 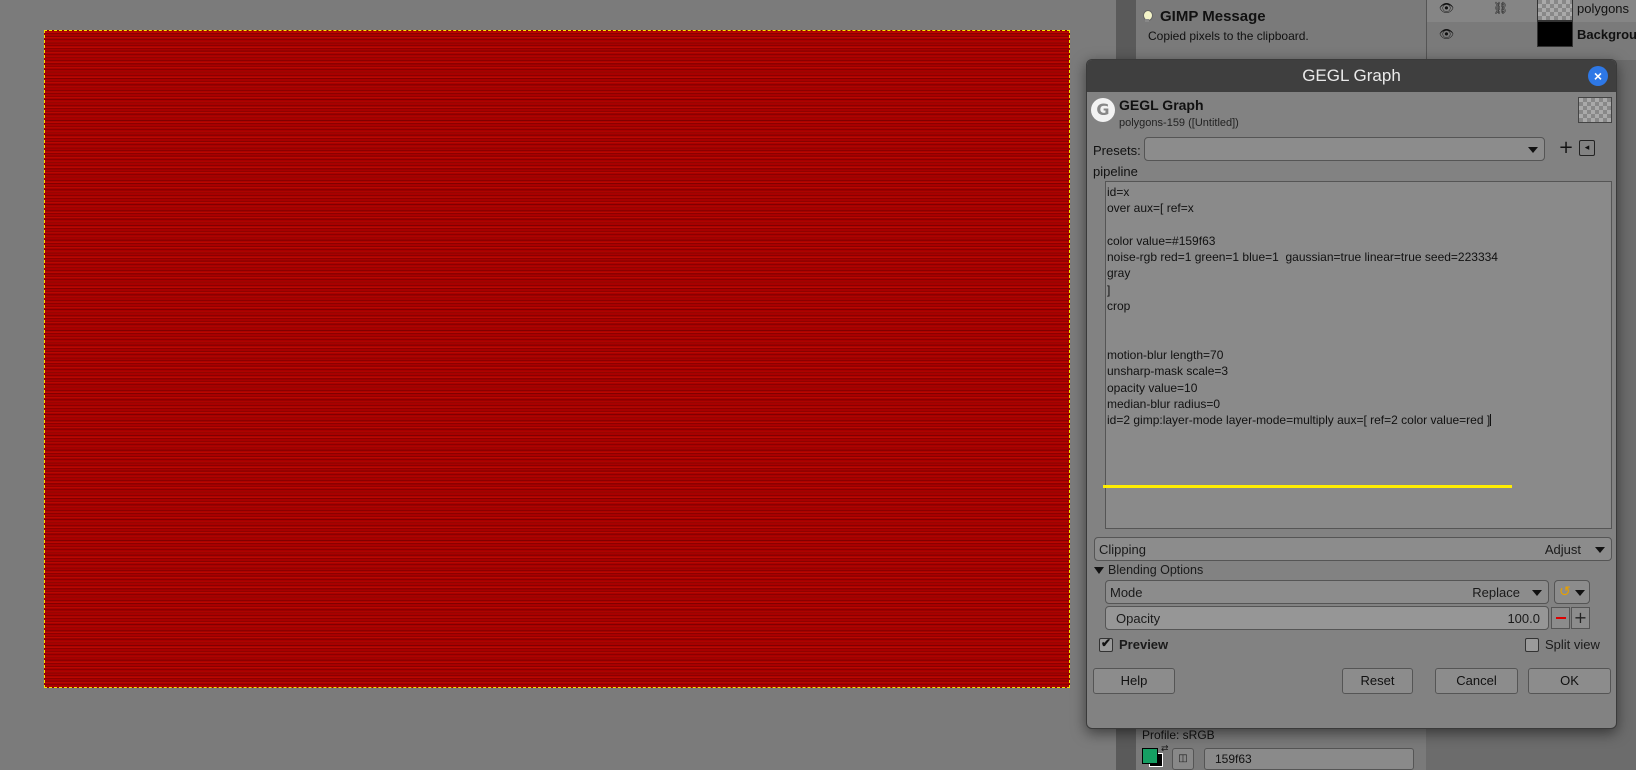 I want to click on pipeline-line: over aux=[ ref=x, so click(x=1150, y=208).